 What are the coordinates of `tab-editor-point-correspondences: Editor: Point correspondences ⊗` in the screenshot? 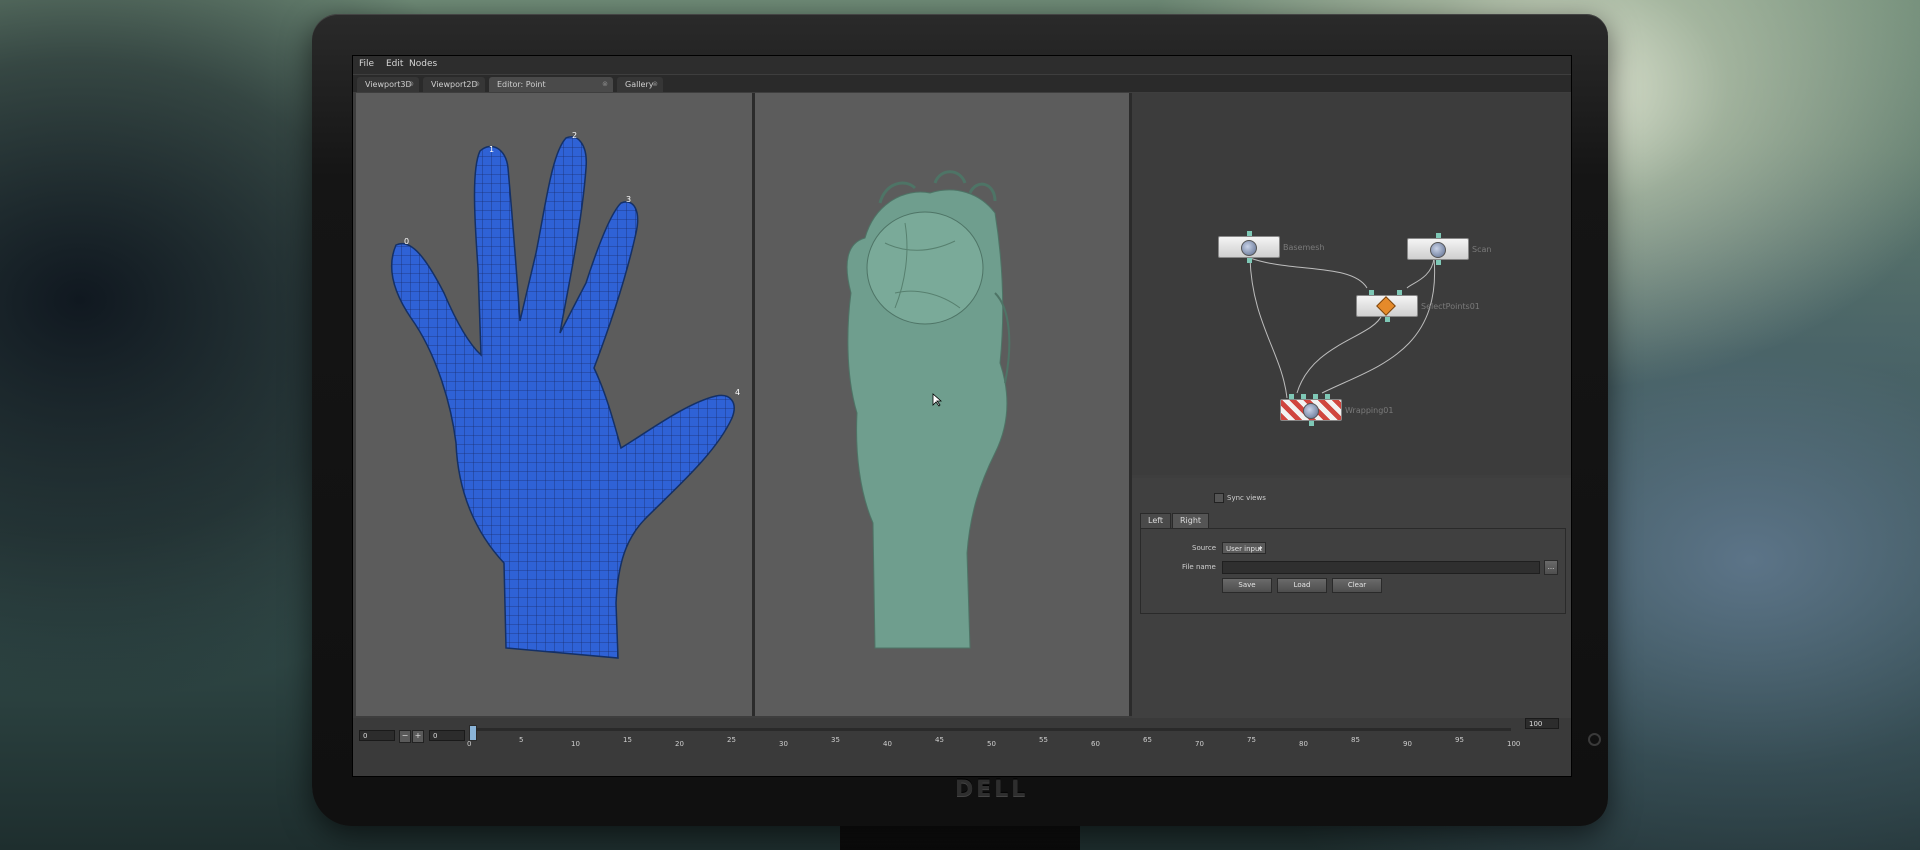 It's located at (551, 90).